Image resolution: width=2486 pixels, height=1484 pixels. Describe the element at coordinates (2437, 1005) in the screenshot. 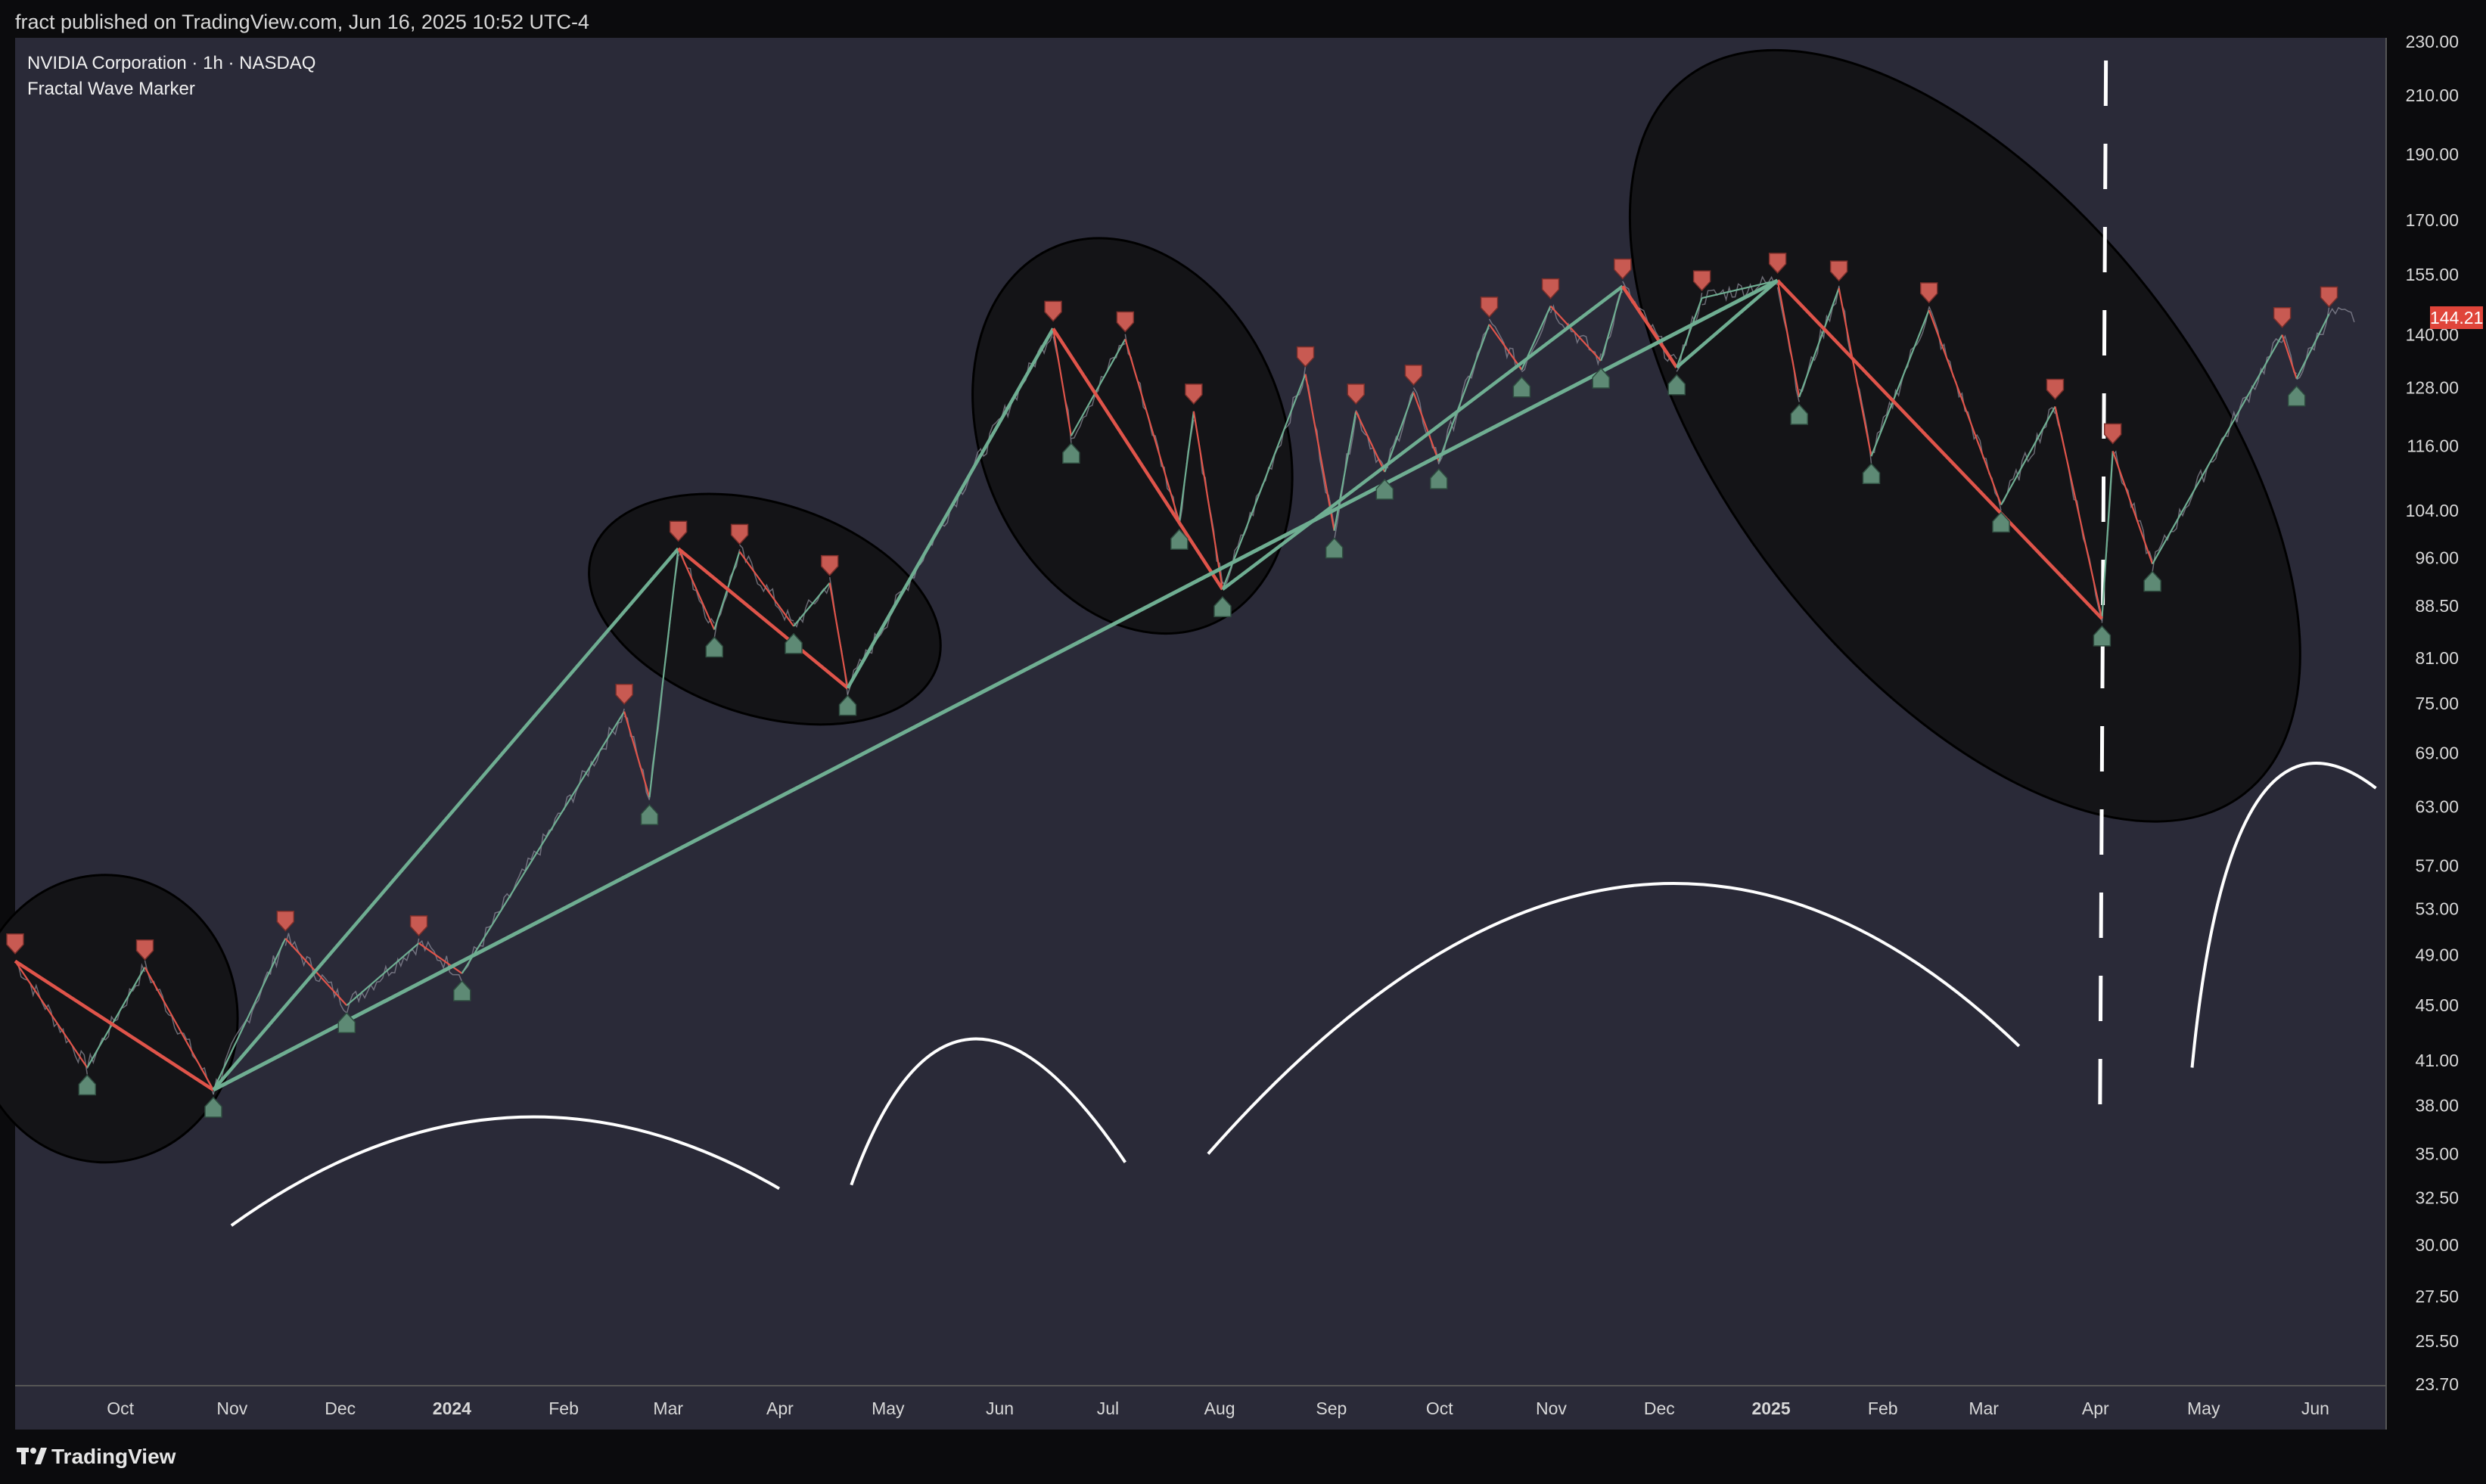

I see `y-tick-label: 45.00` at that location.